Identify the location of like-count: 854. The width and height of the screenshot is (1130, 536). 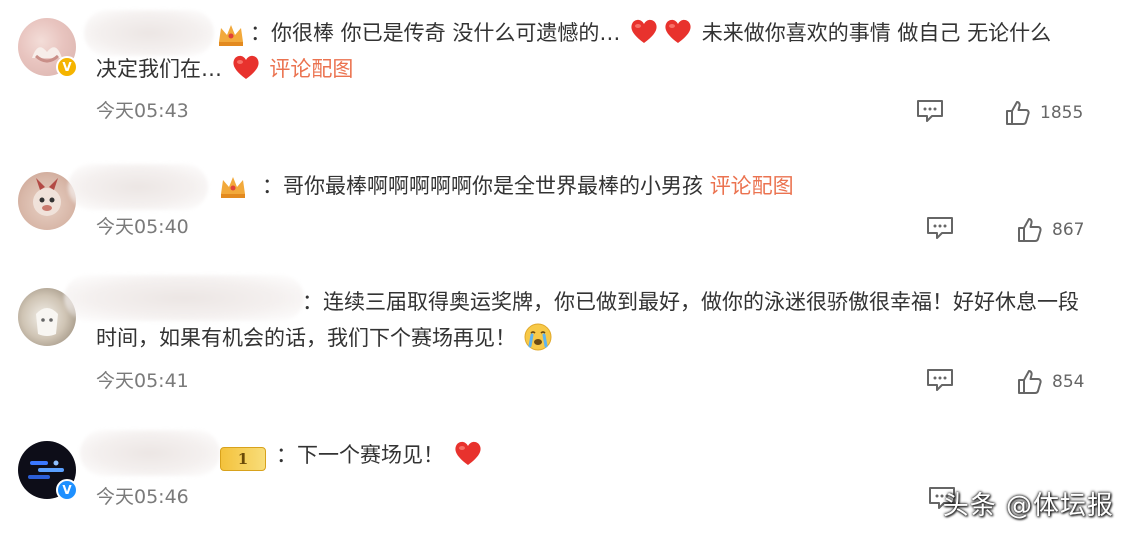
(1068, 382).